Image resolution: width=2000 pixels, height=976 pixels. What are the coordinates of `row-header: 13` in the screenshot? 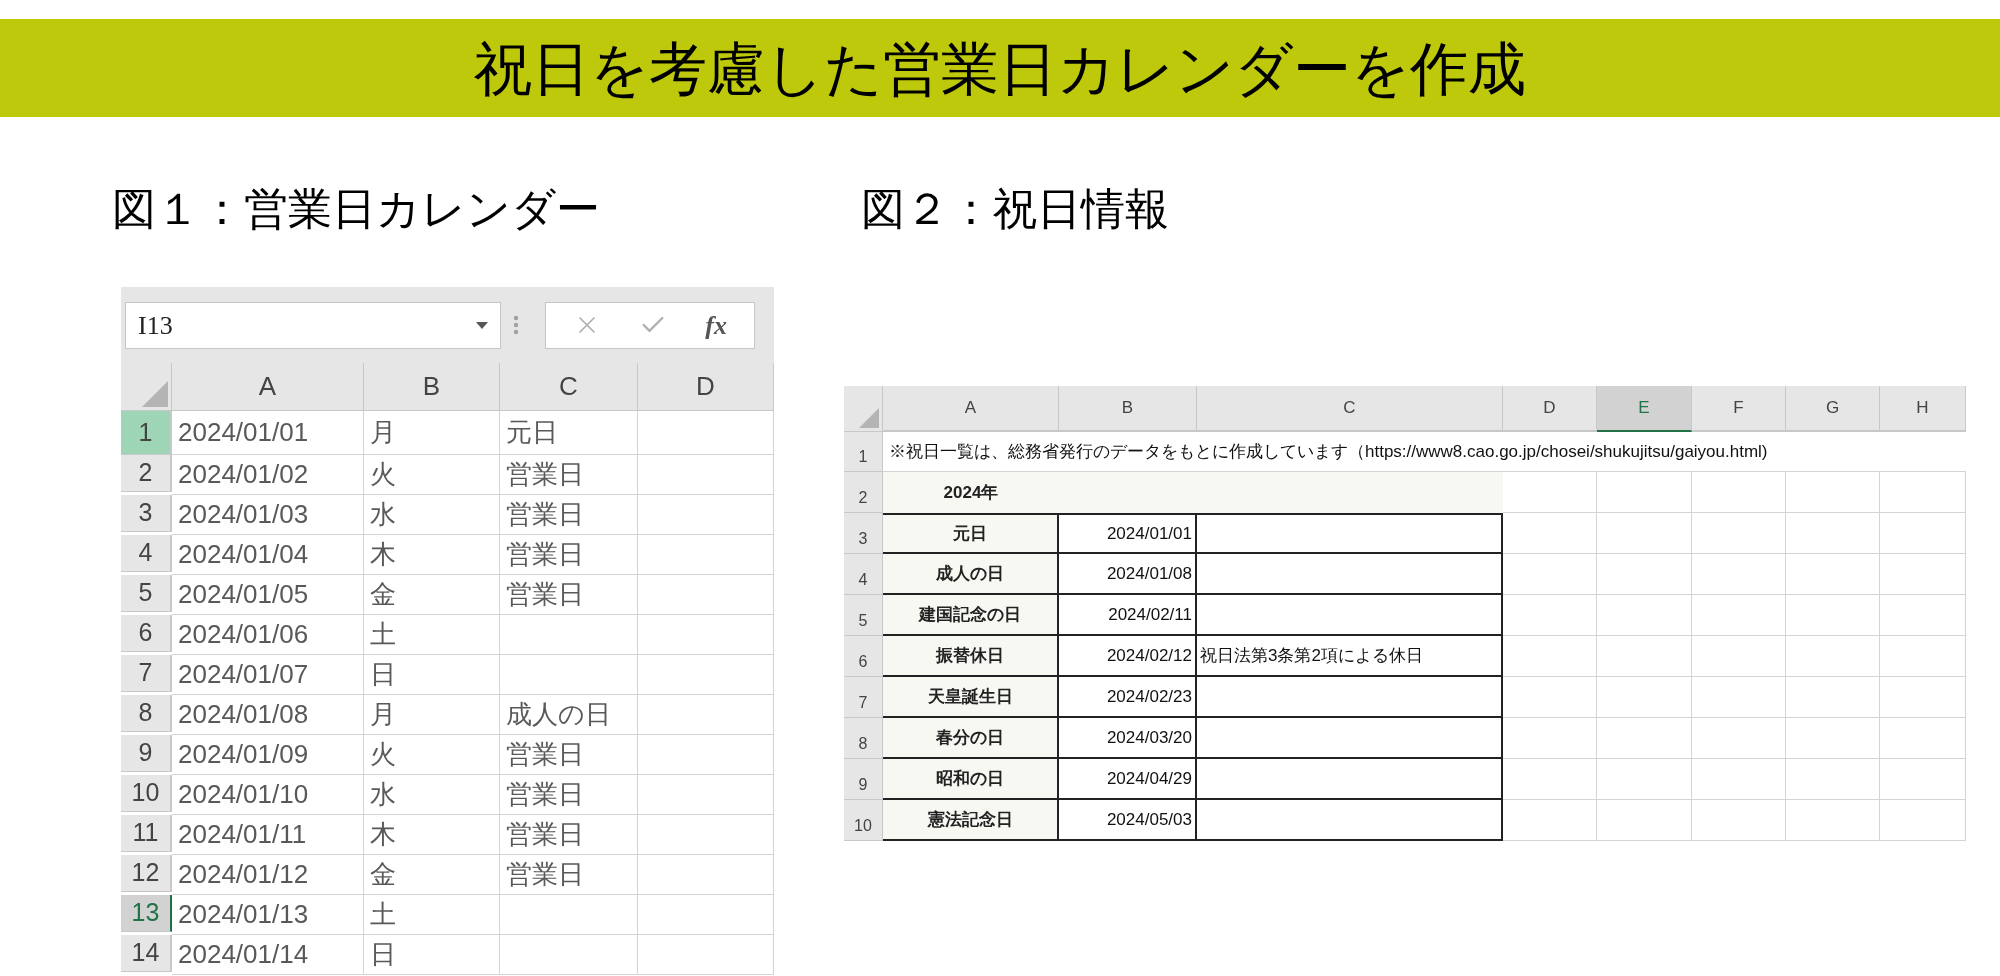 It's located at (146, 913).